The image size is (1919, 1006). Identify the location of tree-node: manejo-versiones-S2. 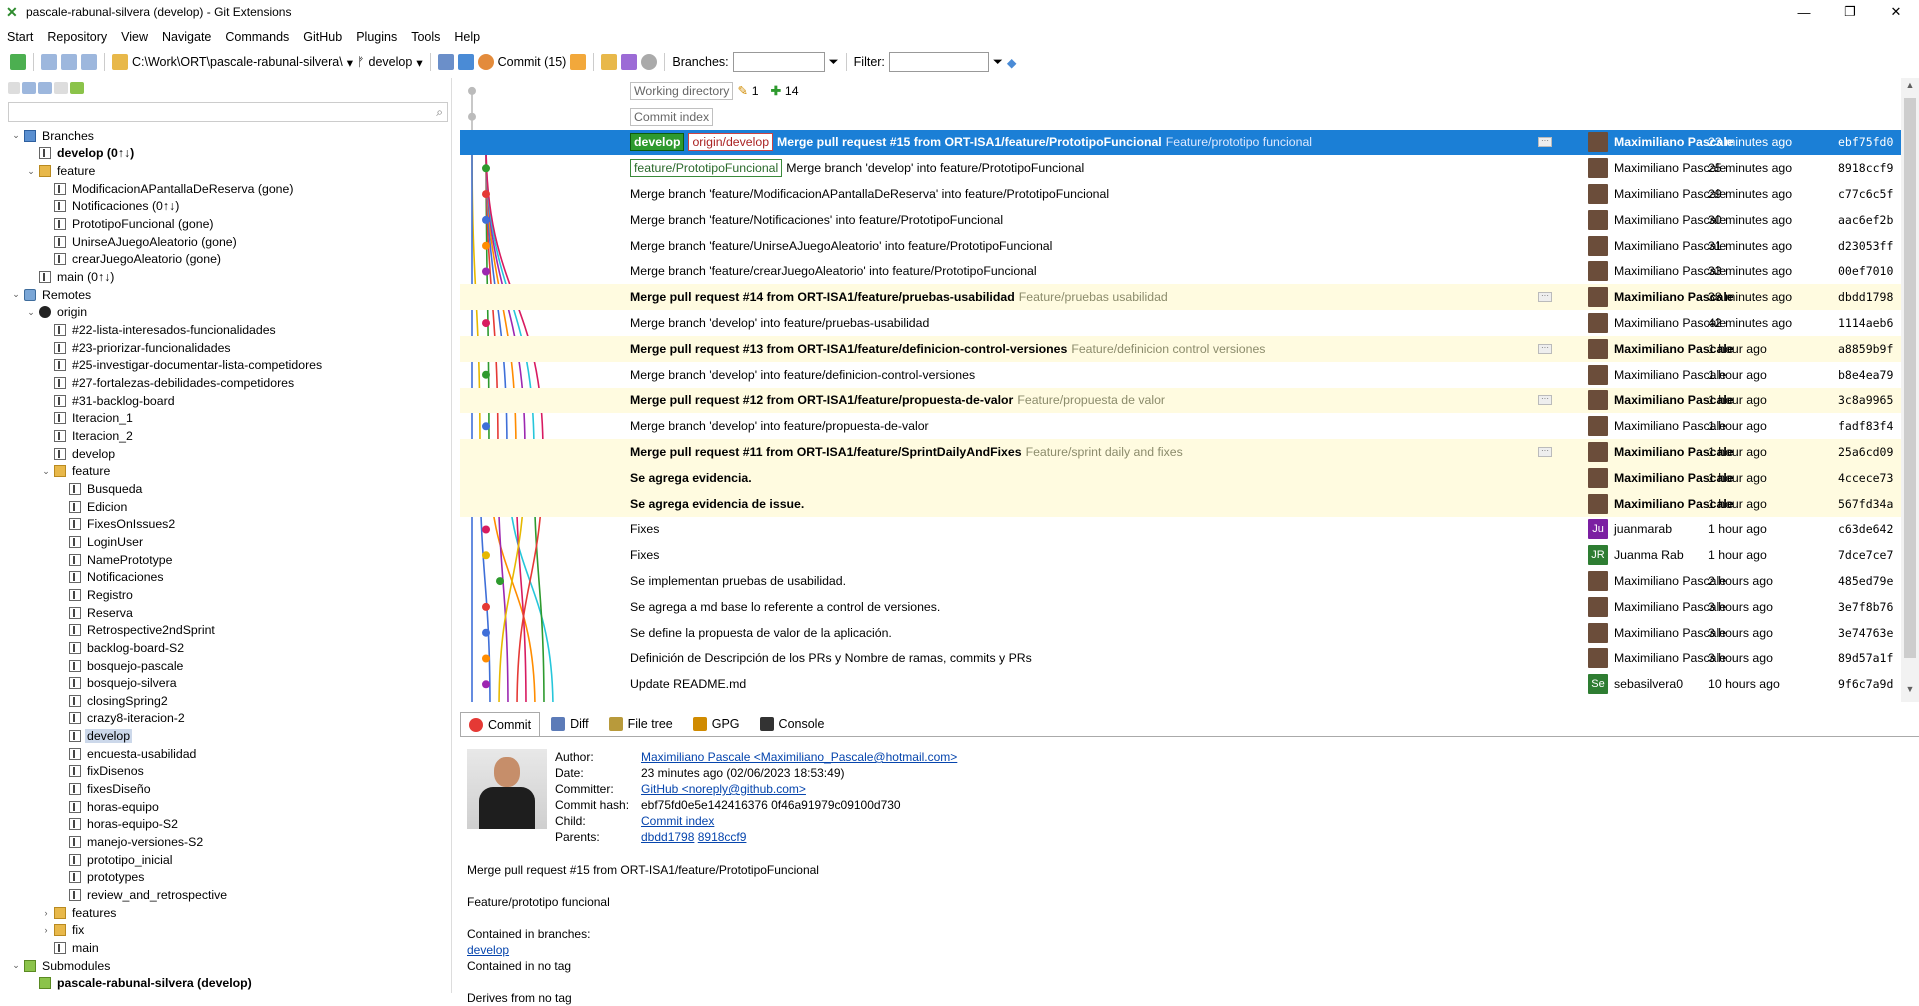
(226, 842).